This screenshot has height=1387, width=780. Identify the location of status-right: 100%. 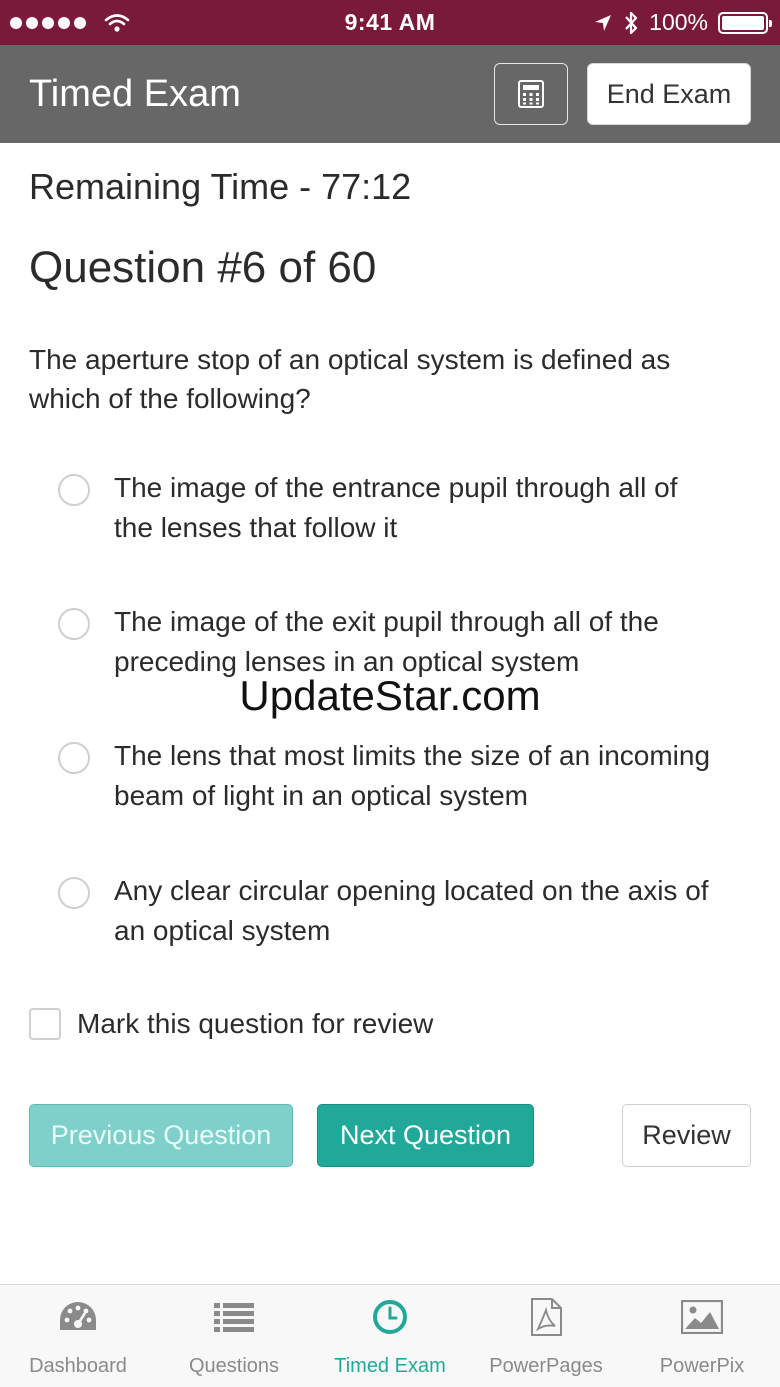
(682, 22).